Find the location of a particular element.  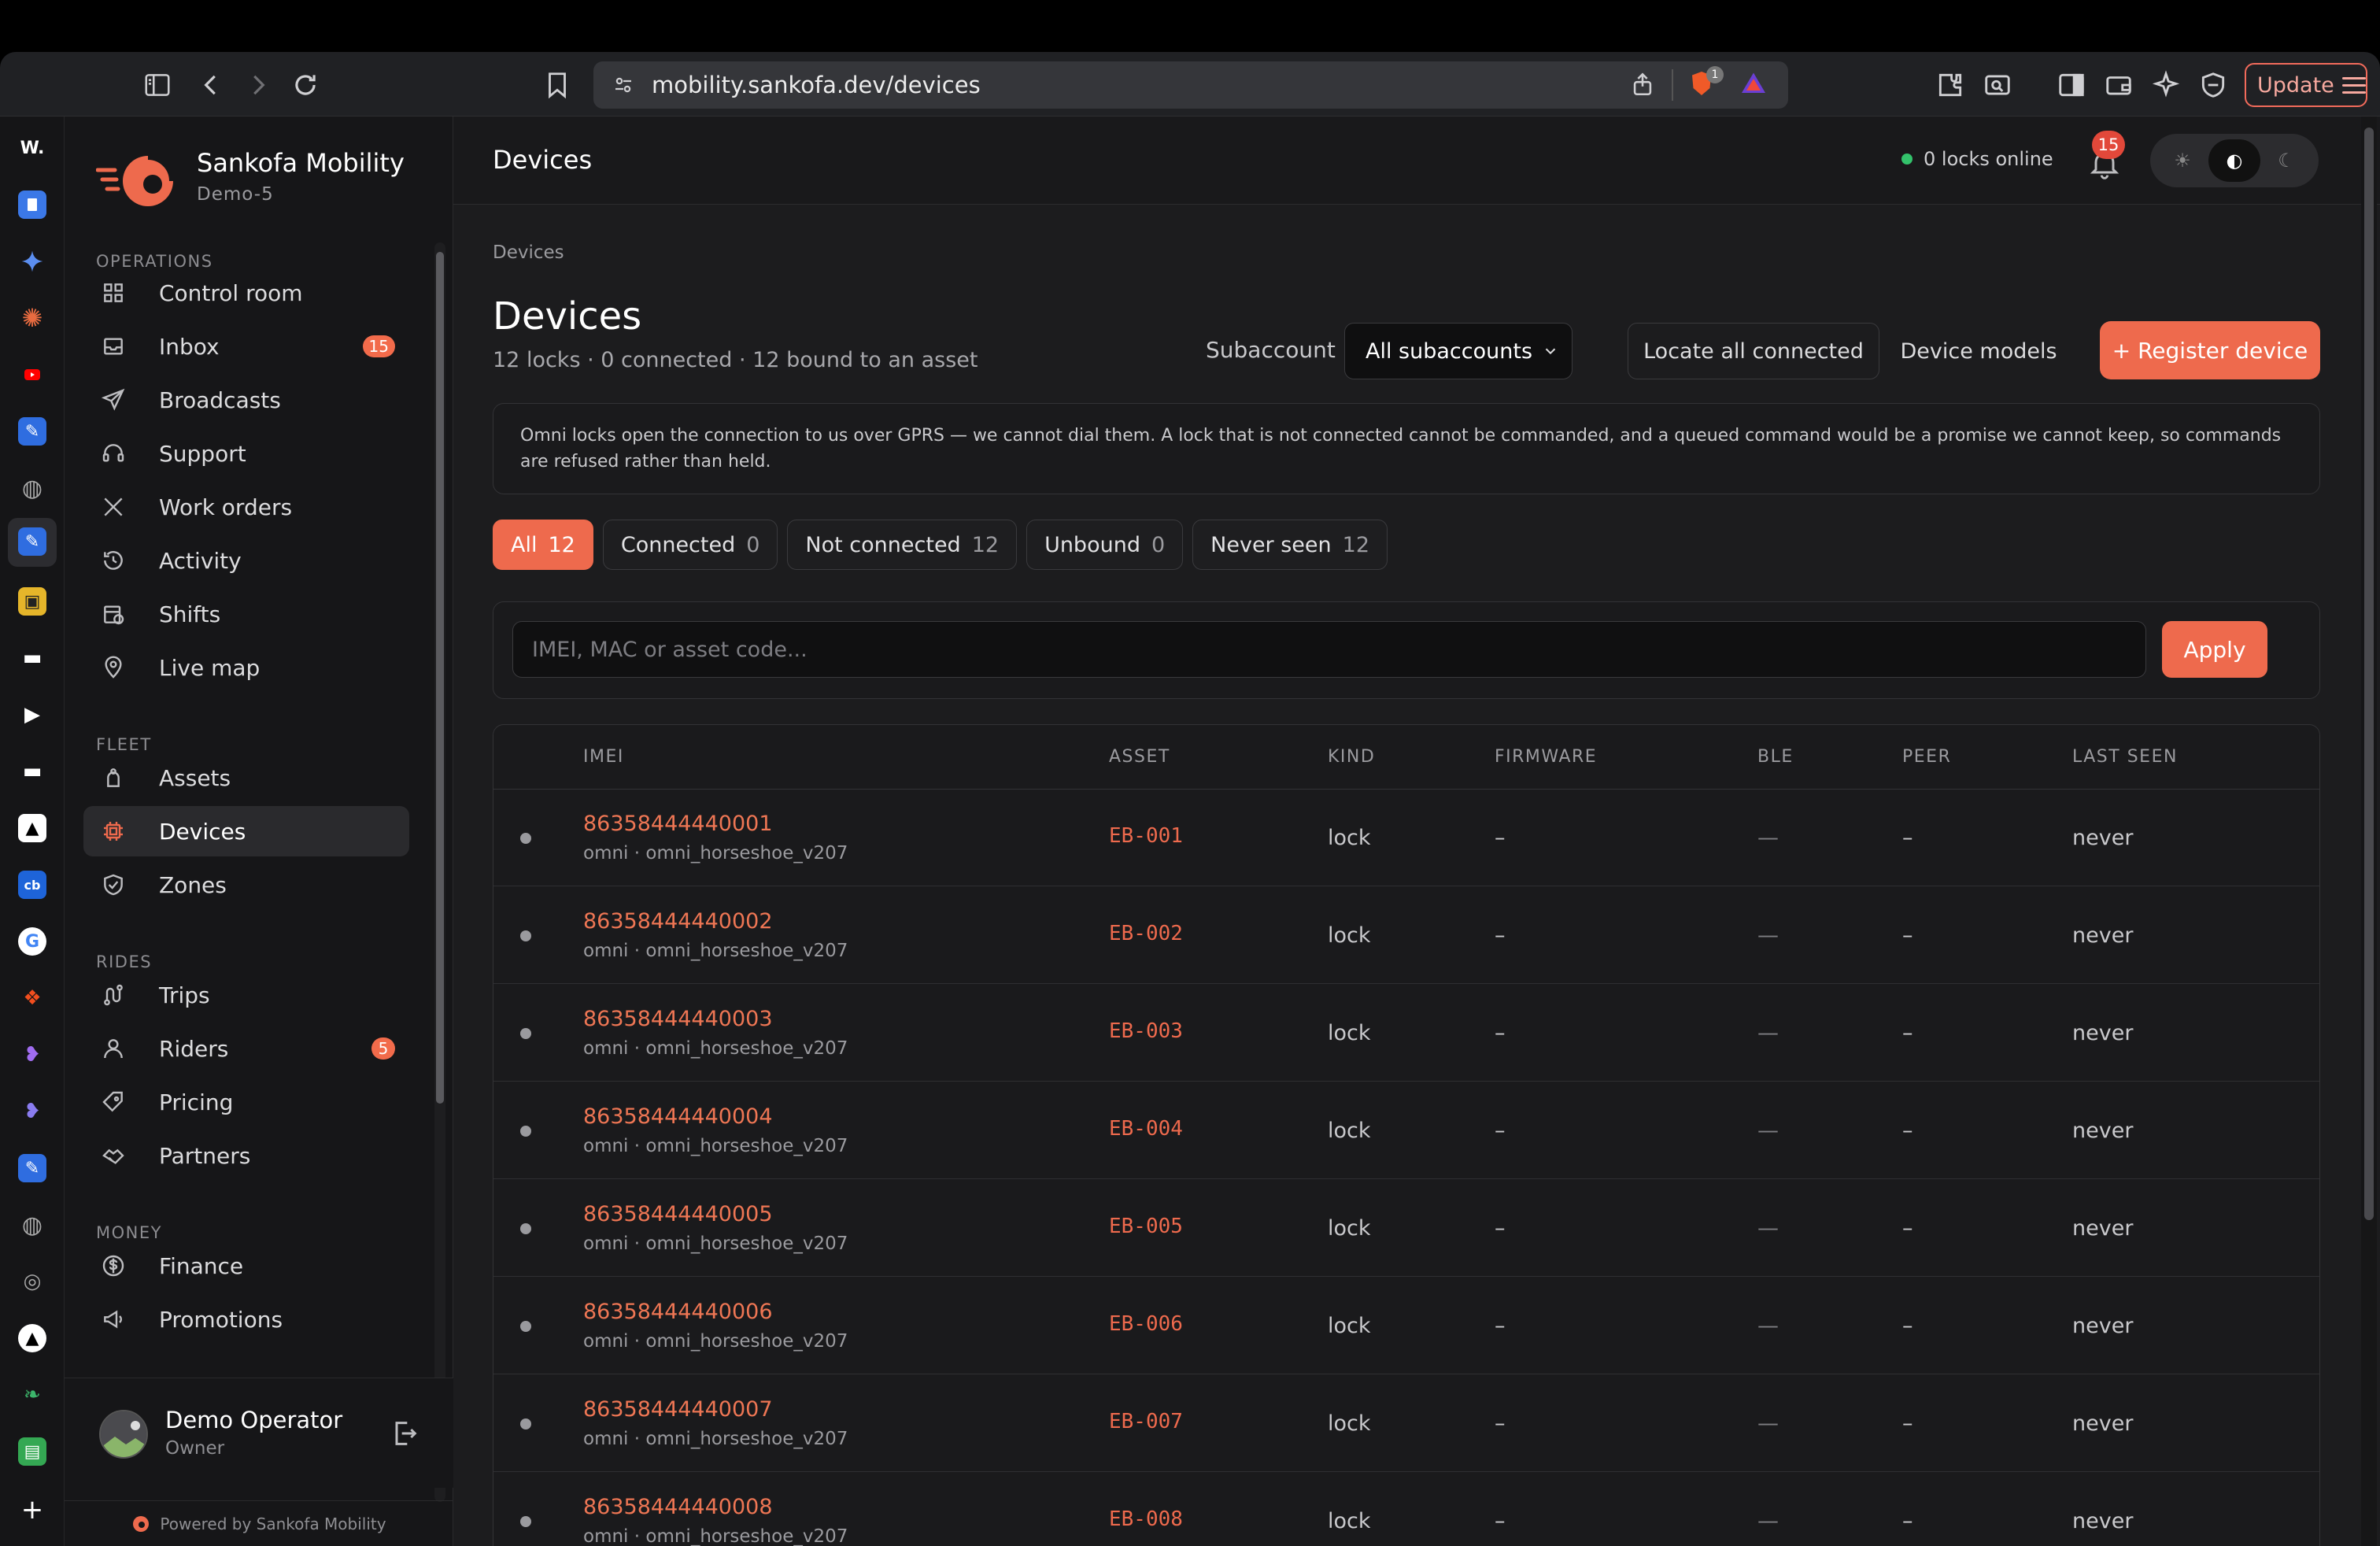

dock-add-icon: + is located at coordinates (32, 1510).